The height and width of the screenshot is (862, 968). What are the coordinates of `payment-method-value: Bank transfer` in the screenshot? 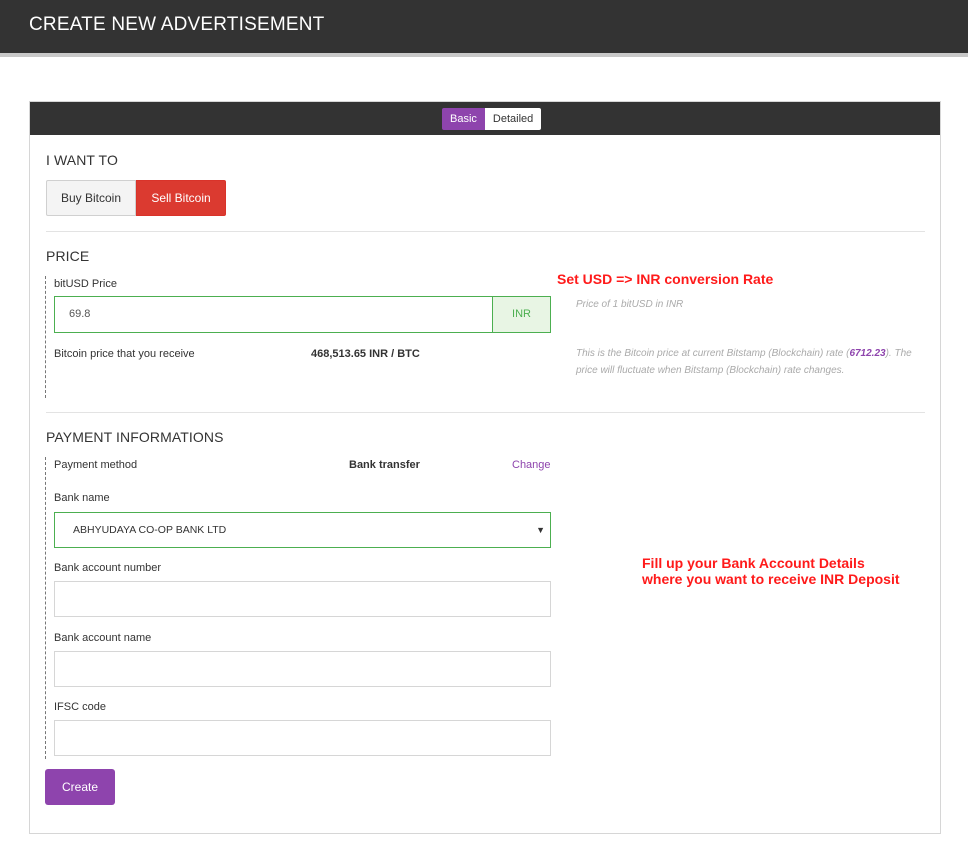 It's located at (384, 465).